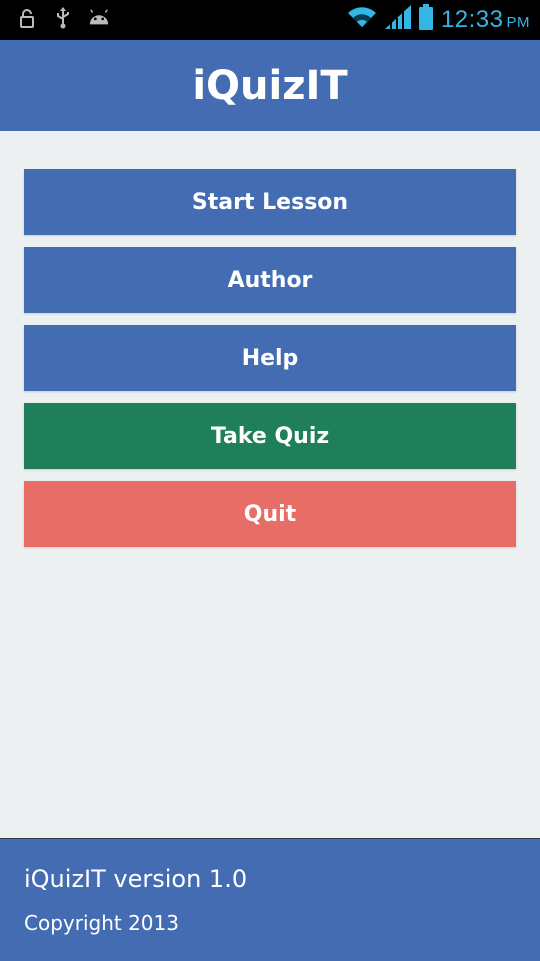 The width and height of the screenshot is (540, 961). What do you see at coordinates (270, 280) in the screenshot?
I see `author-button: Author` at bounding box center [270, 280].